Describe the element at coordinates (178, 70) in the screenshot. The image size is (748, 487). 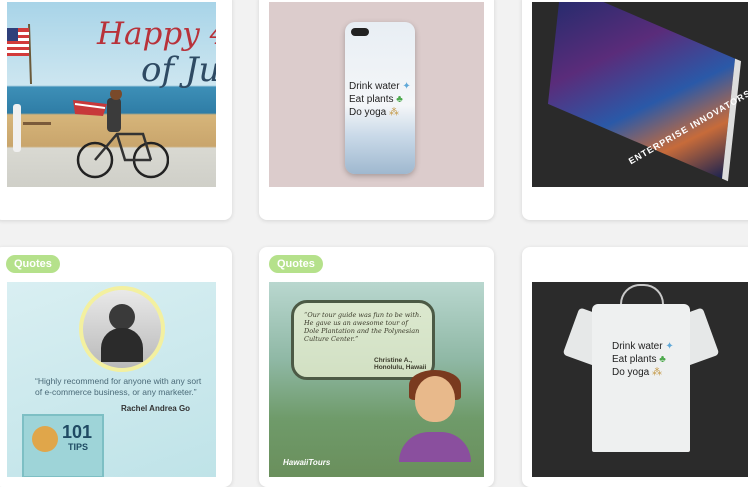
I see `happy-line-2: of Ju` at that location.